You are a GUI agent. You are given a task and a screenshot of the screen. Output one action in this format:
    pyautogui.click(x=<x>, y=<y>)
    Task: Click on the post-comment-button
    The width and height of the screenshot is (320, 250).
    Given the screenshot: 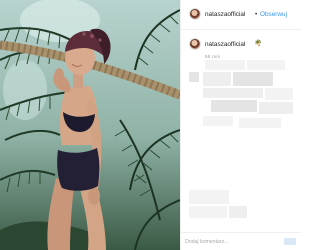 What is the action you would take?
    pyautogui.click(x=290, y=241)
    